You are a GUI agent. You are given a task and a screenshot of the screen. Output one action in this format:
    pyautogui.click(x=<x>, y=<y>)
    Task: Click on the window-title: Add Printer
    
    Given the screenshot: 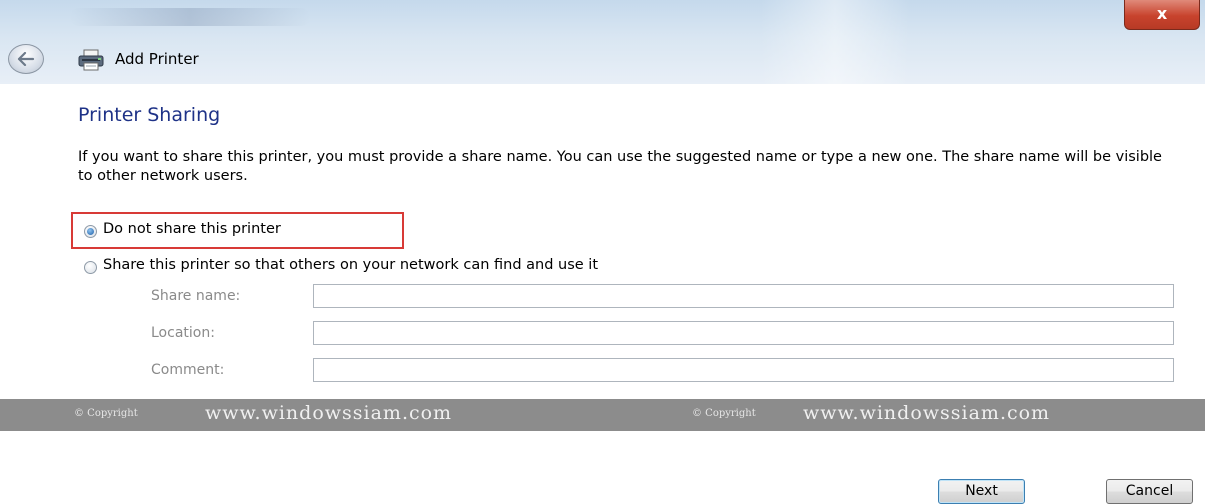 What is the action you would take?
    pyautogui.click(x=157, y=59)
    